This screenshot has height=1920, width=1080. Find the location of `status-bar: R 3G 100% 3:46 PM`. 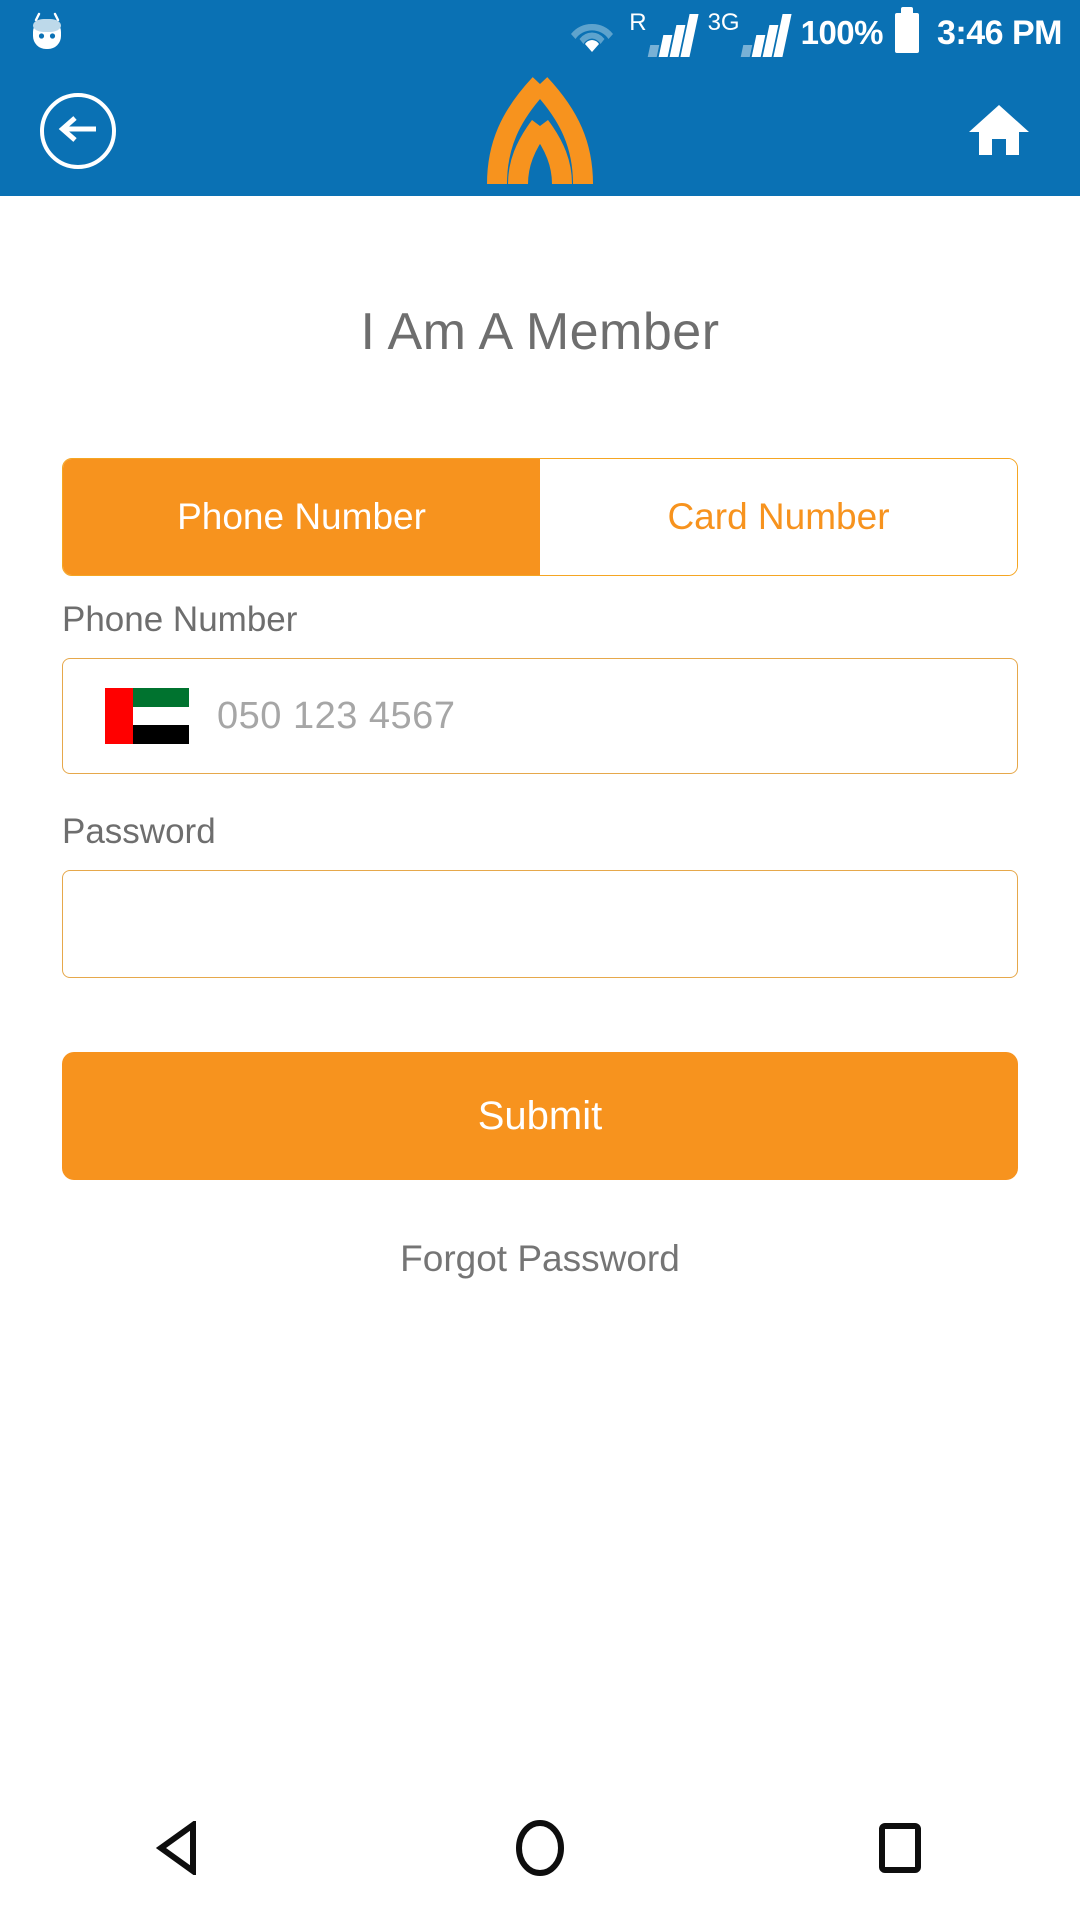

status-bar: R 3G 100% 3:46 PM is located at coordinates (540, 33).